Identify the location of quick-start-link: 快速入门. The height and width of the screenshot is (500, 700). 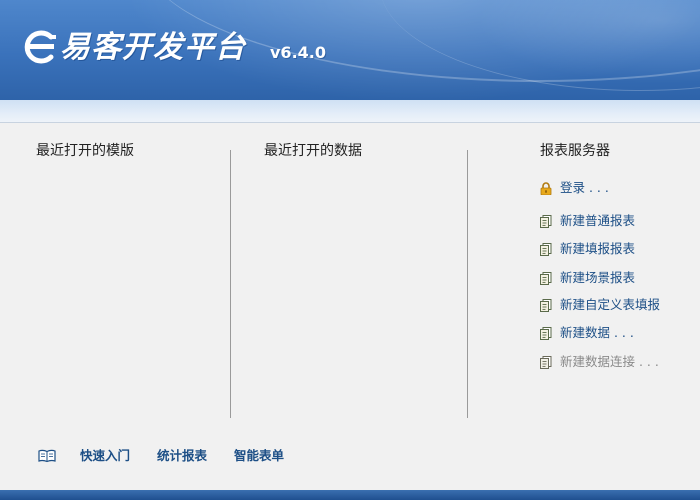
(105, 456).